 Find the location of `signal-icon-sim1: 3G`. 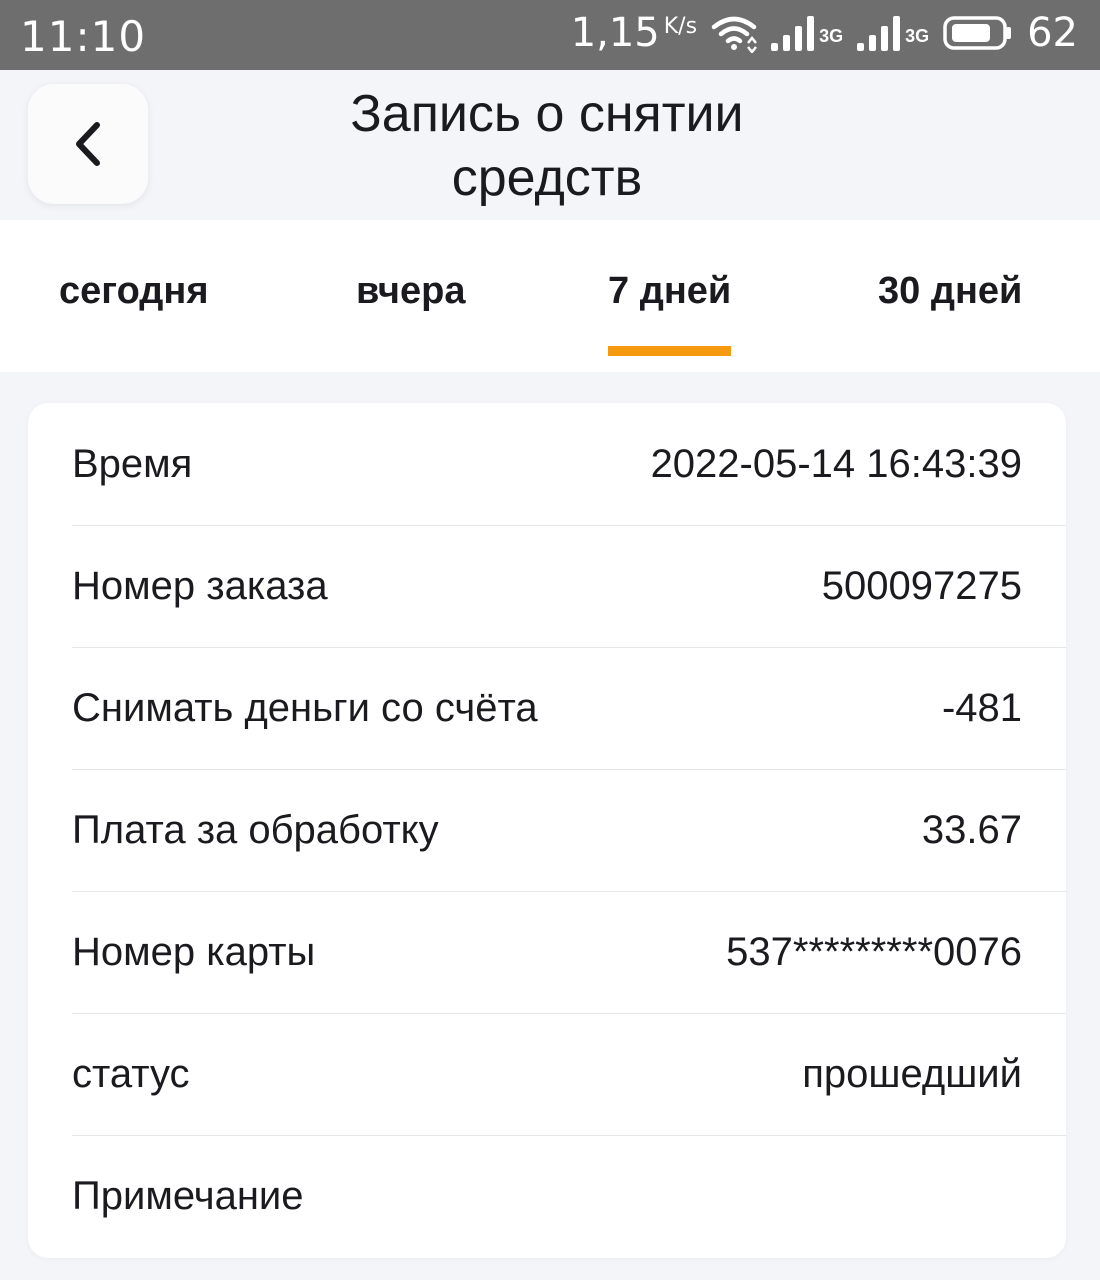

signal-icon-sim1: 3G is located at coordinates (807, 33).